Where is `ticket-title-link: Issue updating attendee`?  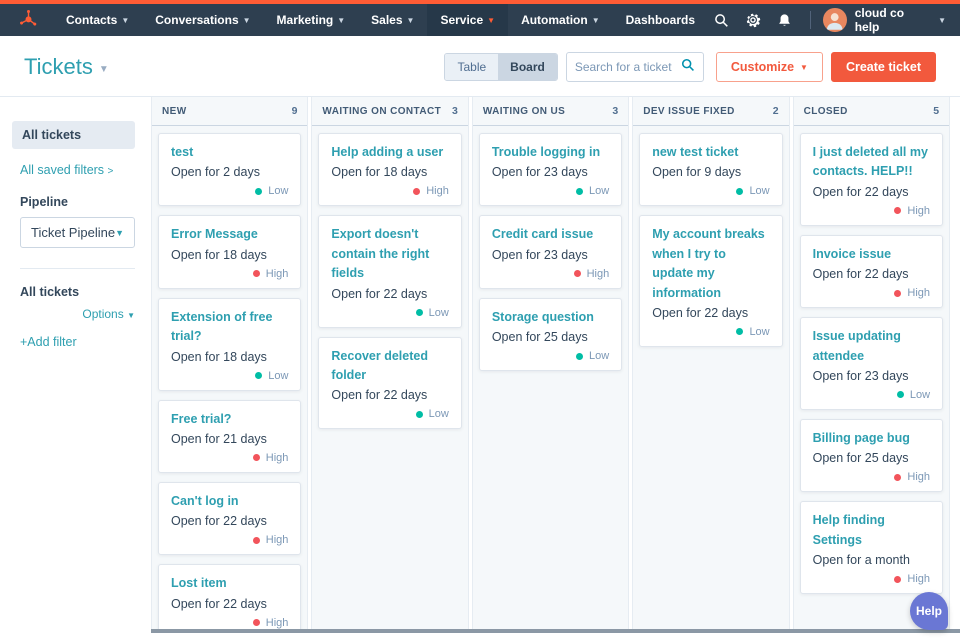 ticket-title-link: Issue updating attendee is located at coordinates (871, 346).